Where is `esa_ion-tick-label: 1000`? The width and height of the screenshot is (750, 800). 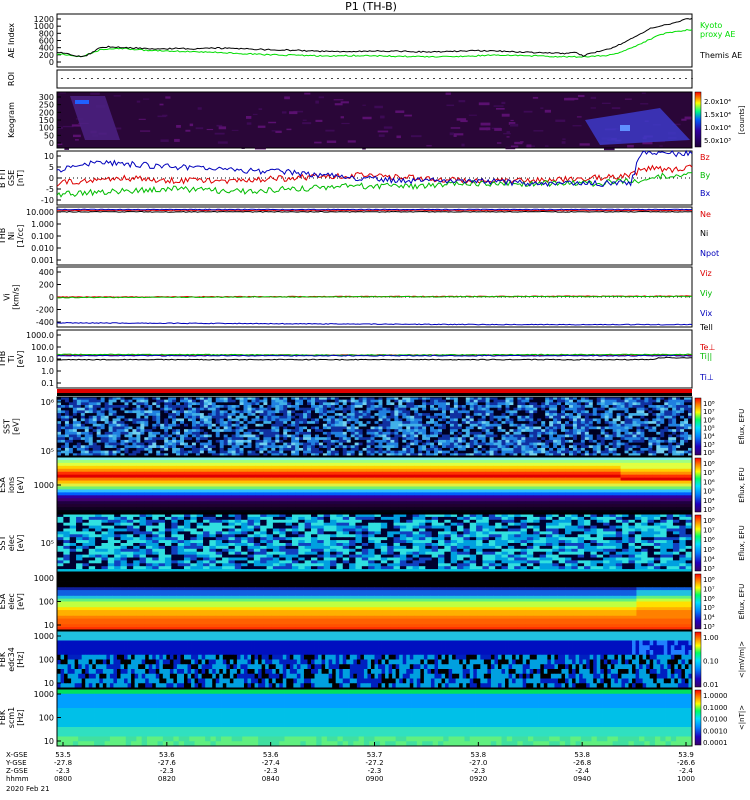 esa_ion-tick-label: 1000 is located at coordinates (44, 485).